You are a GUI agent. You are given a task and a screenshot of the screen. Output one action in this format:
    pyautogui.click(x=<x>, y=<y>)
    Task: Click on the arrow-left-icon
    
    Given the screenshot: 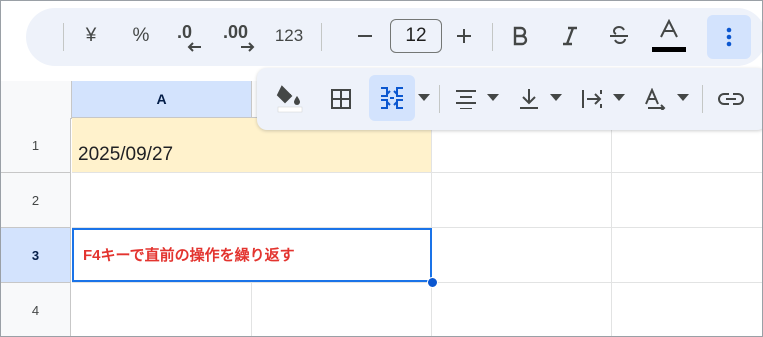 What is the action you would take?
    pyautogui.click(x=194, y=47)
    